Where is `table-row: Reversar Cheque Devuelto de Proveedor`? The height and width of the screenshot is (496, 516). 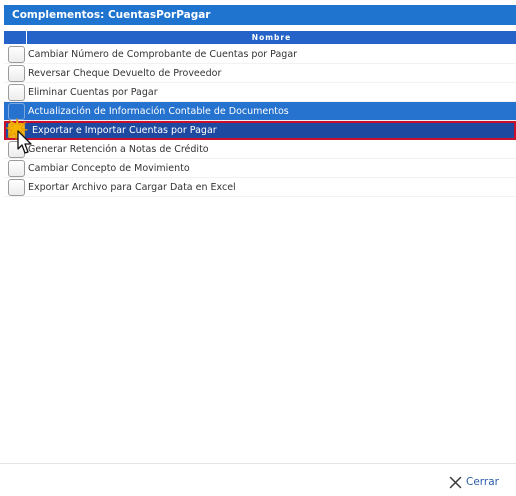
table-row: Reversar Cheque Devuelto de Proveedor is located at coordinates (260, 73).